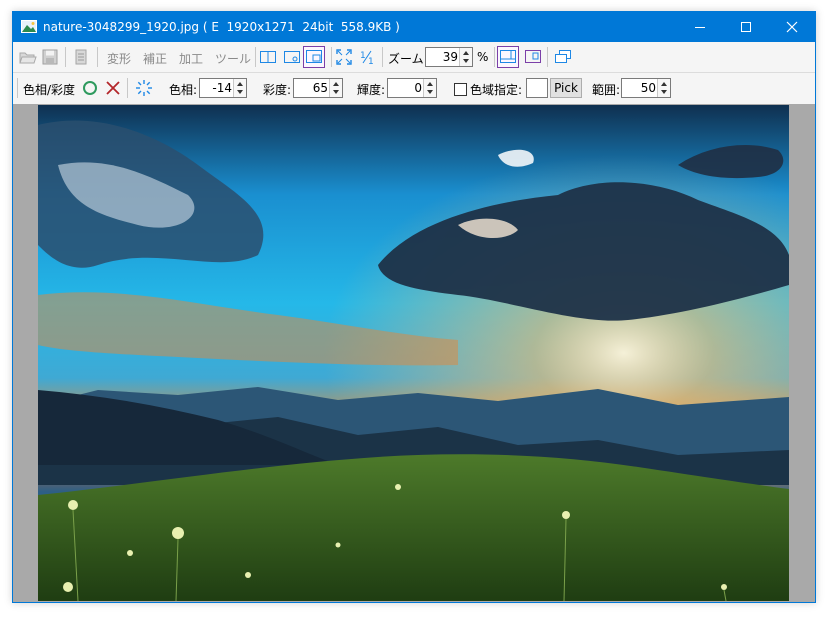 This screenshot has width=827, height=618. I want to click on color-range-checkbox, so click(460, 89).